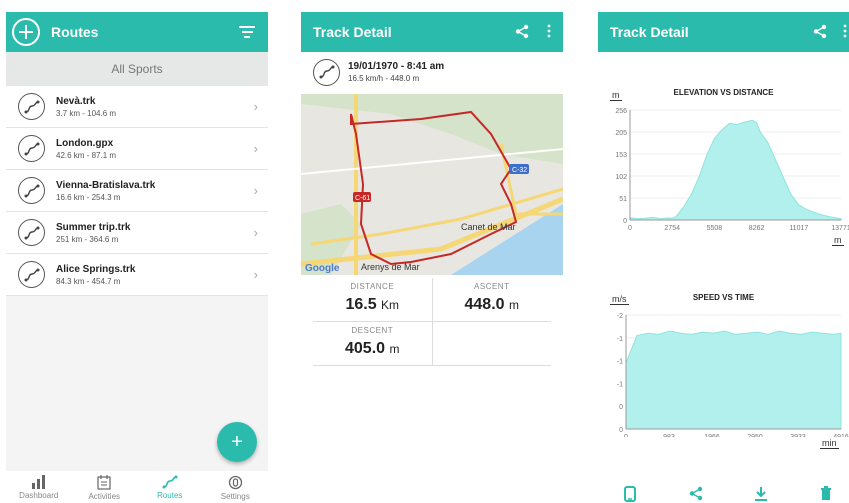 This screenshot has height=503, width=849. Describe the element at coordinates (87, 239) in the screenshot. I see `route-detail: 251 km - 364.6 m` at that location.